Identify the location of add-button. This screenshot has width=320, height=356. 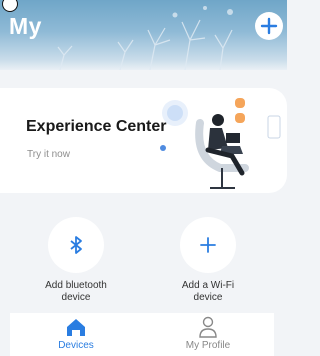
(269, 26).